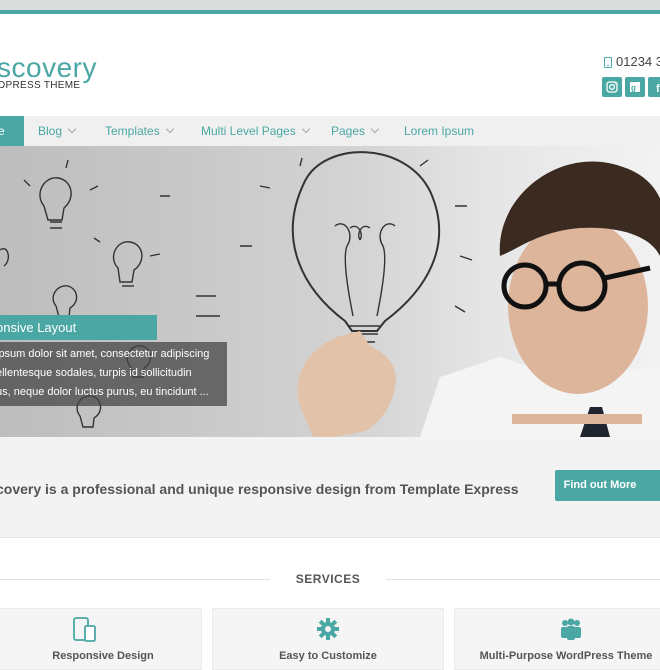 This screenshot has width=660, height=670. Describe the element at coordinates (608, 62) in the screenshot. I see `phone-icon` at that location.